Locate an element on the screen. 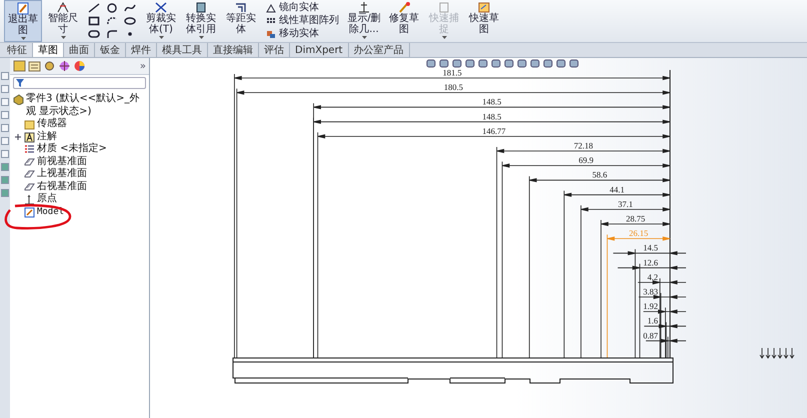 The width and height of the screenshot is (807, 418). tree-item: 传感器 is located at coordinates (51, 124).